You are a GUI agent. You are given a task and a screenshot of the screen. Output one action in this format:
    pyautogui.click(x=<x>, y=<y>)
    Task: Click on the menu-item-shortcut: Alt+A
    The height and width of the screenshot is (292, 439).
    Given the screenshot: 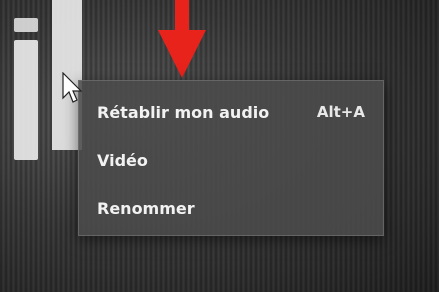 What is the action you would take?
    pyautogui.click(x=340, y=112)
    